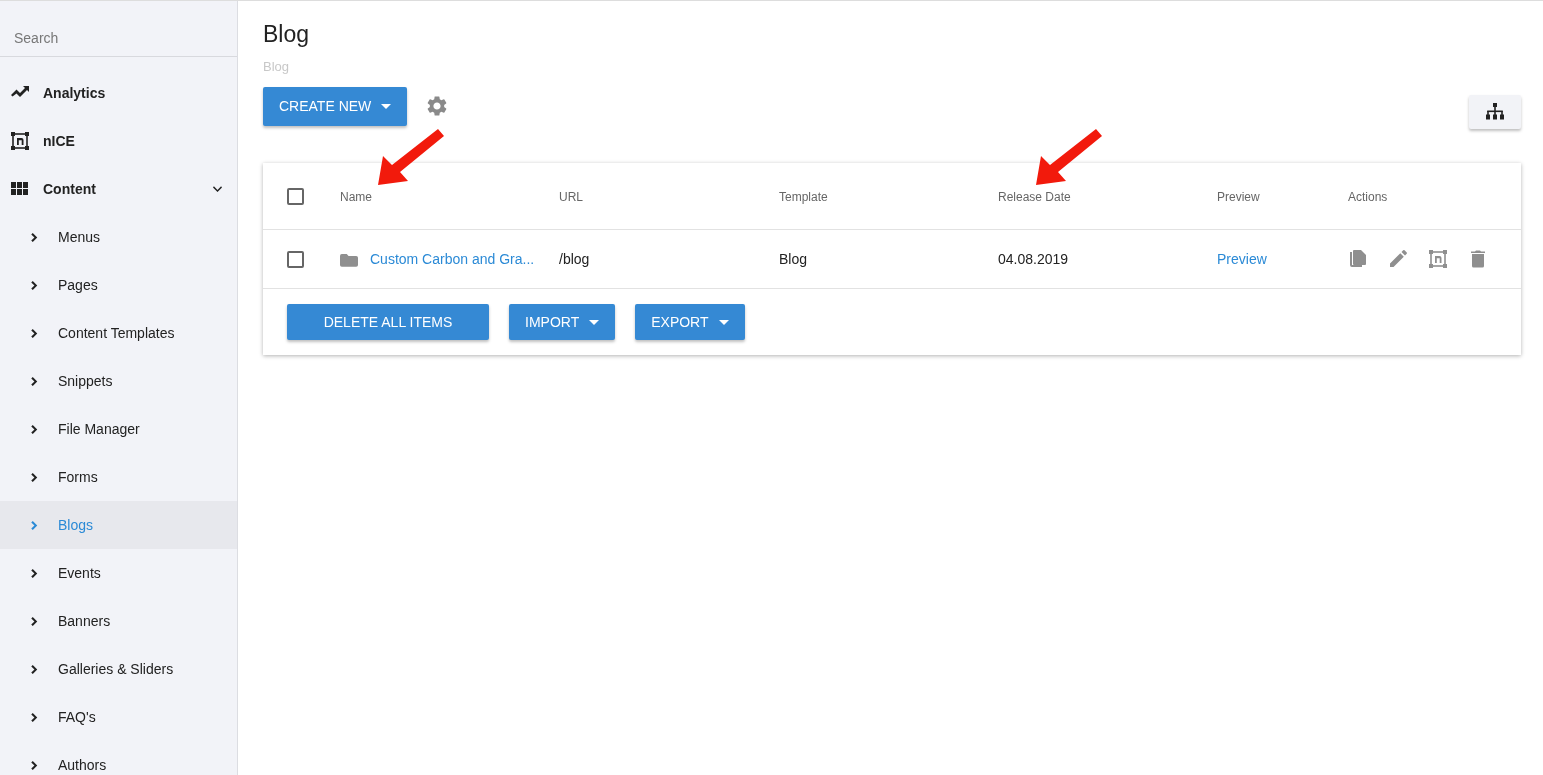 Image resolution: width=1543 pixels, height=775 pixels. I want to click on copy-icon, so click(1358, 259).